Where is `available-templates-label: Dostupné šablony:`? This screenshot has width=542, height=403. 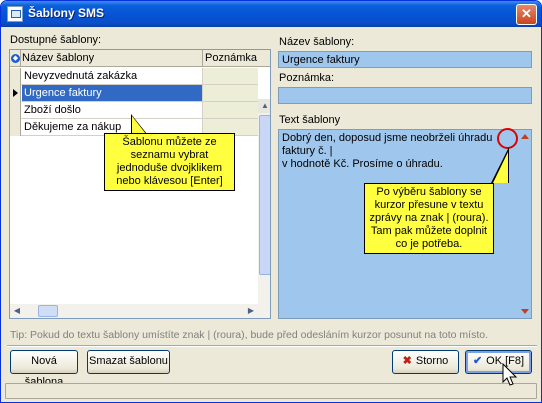 available-templates-label: Dostupné šablony: is located at coordinates (56, 40).